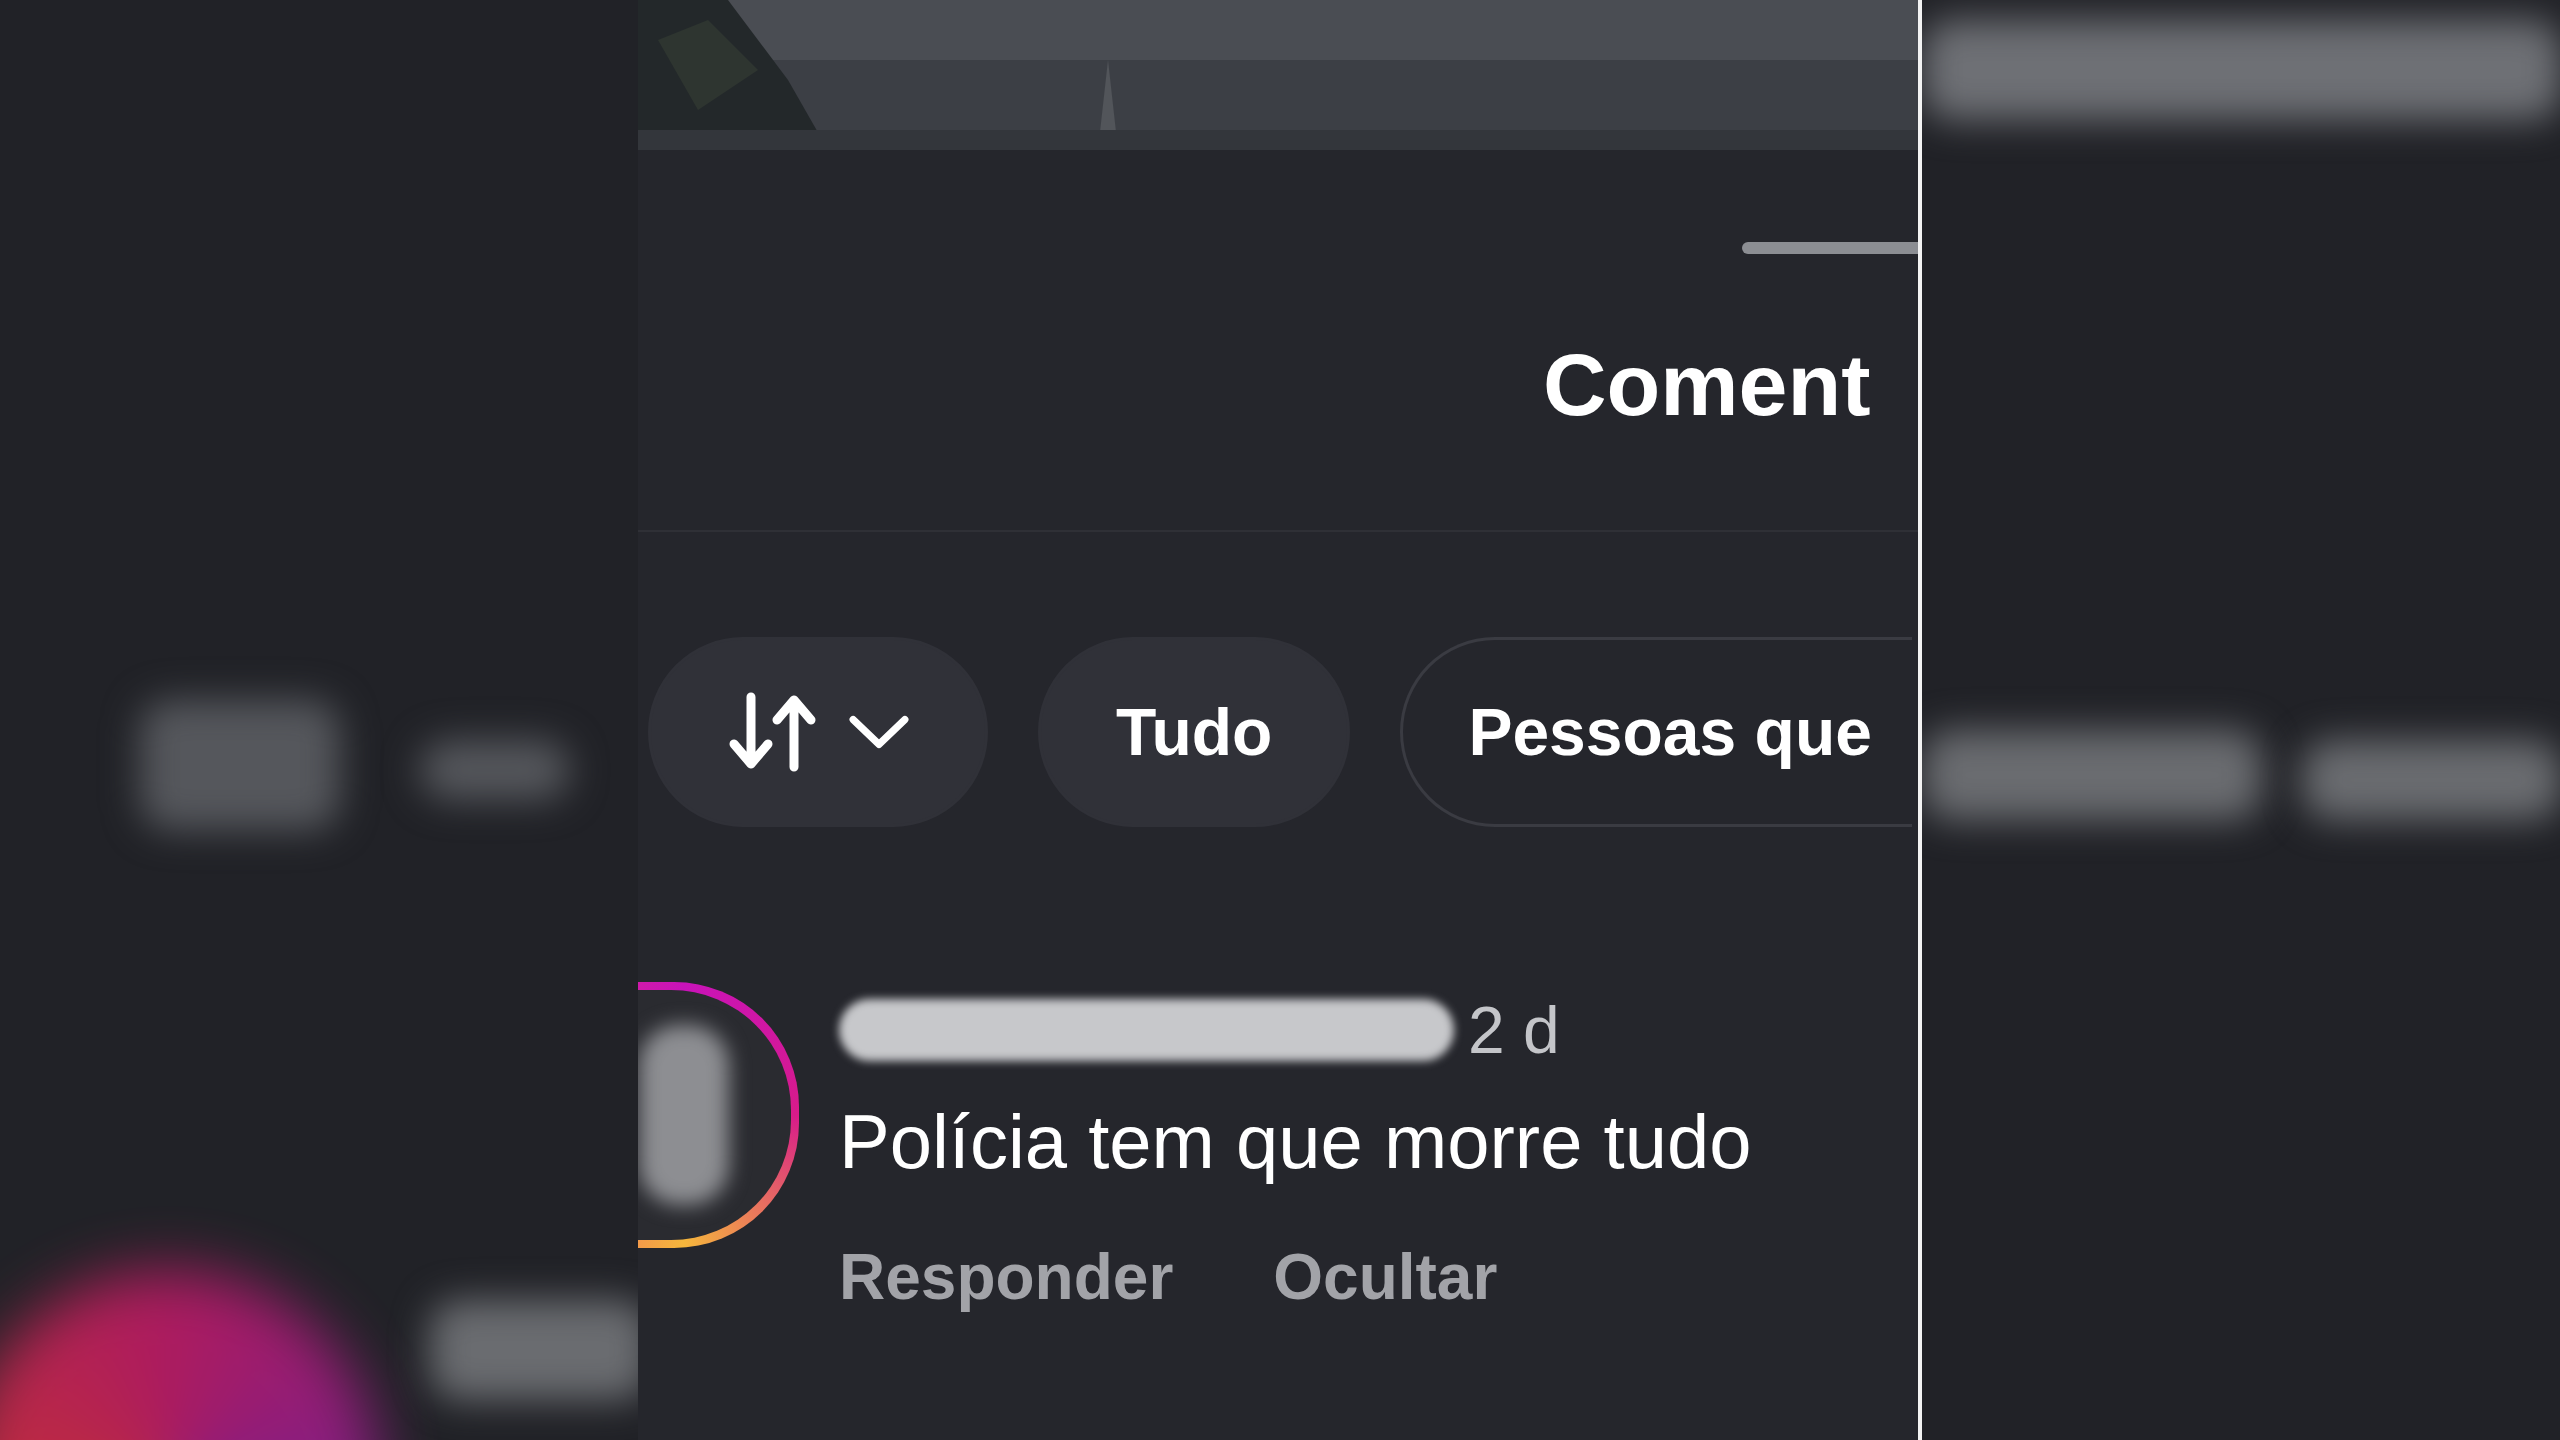 The height and width of the screenshot is (1440, 2560). Describe the element at coordinates (1006, 1277) in the screenshot. I see `comment-action-link: Responder` at that location.